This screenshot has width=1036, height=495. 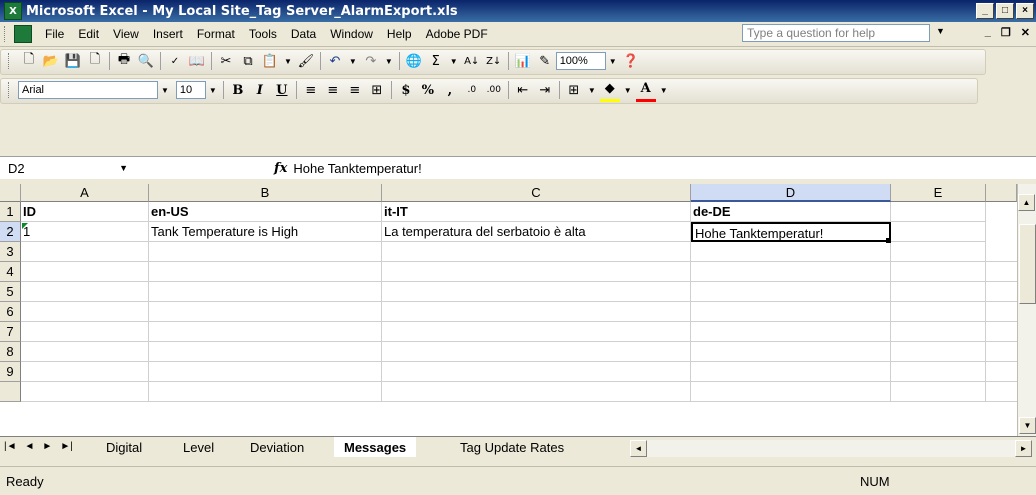 What do you see at coordinates (282, 90) in the screenshot?
I see `underline-icon: U` at bounding box center [282, 90].